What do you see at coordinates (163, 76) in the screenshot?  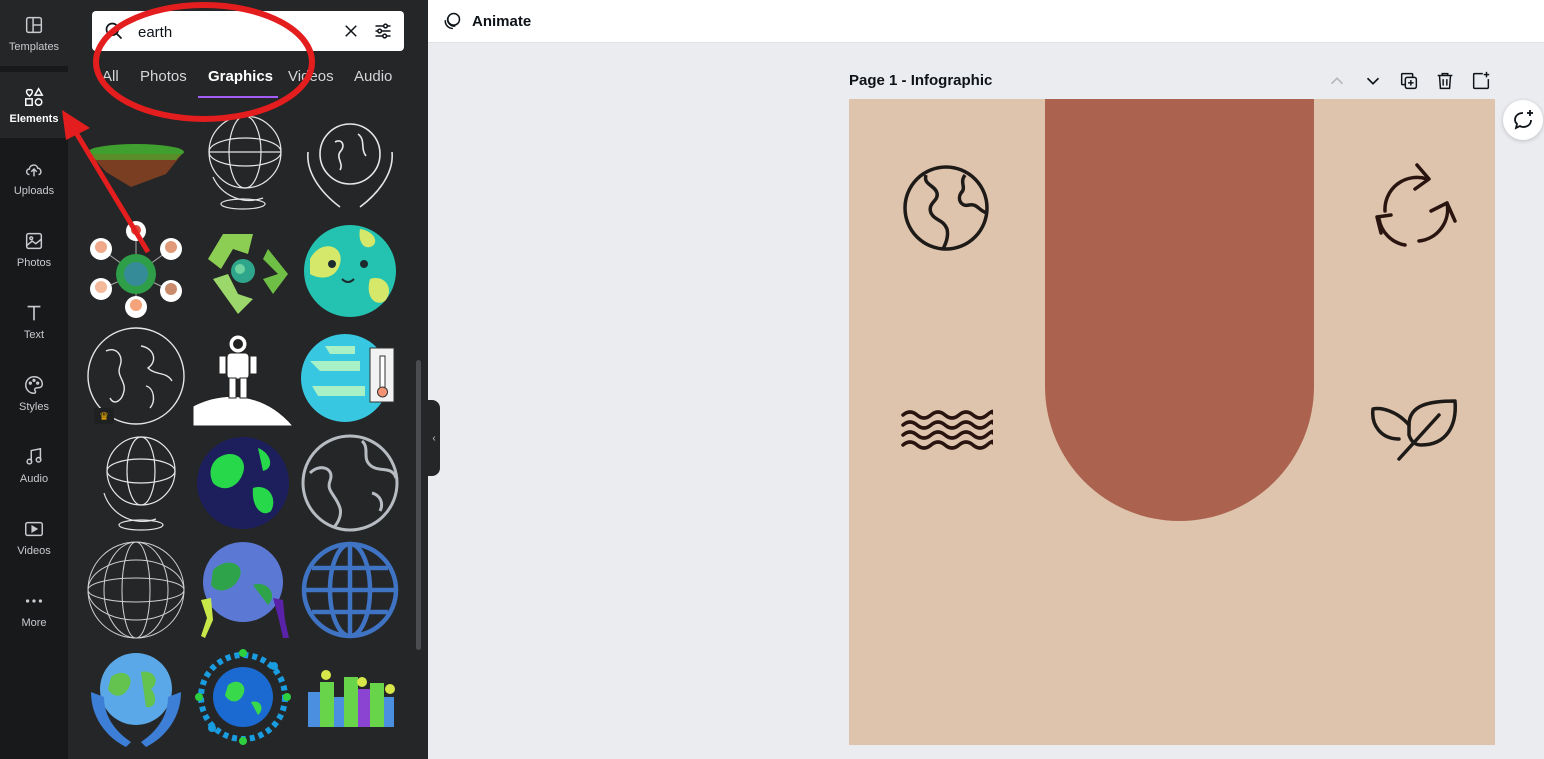 I see `tab-photos: Photos` at bounding box center [163, 76].